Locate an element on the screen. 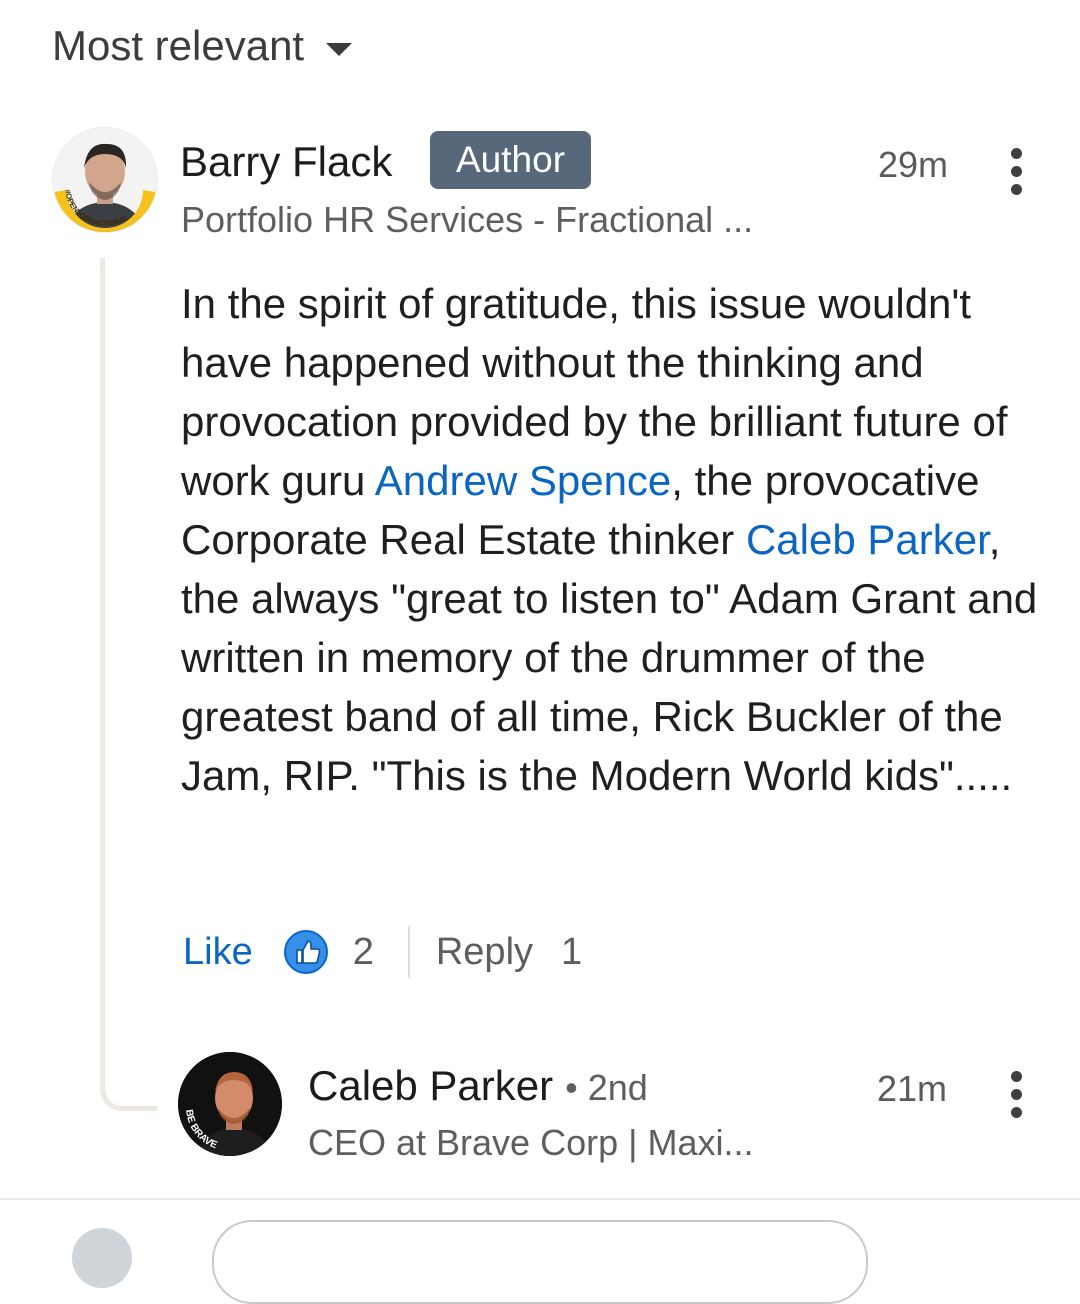 This screenshot has height=1304, width=1080. action-divider is located at coordinates (408, 952).